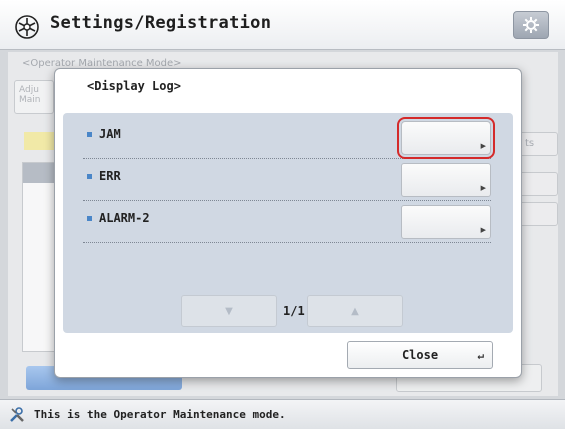 The height and width of the screenshot is (429, 565). What do you see at coordinates (294, 311) in the screenshot?
I see `page-indicator: 1/1` at bounding box center [294, 311].